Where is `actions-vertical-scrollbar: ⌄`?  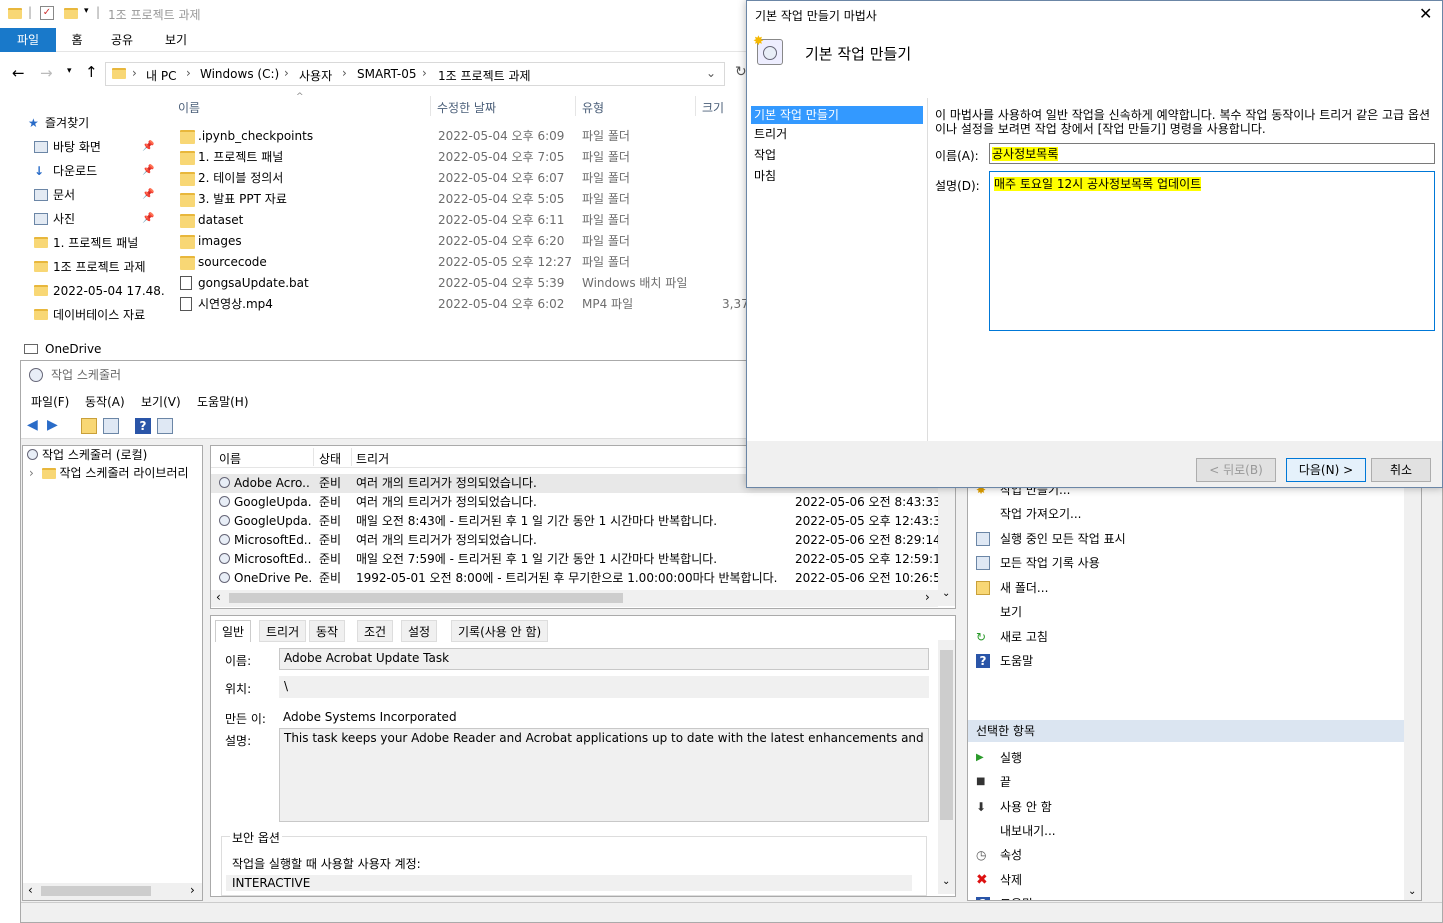
actions-vertical-scrollbar: ⌄ is located at coordinates (1412, 673).